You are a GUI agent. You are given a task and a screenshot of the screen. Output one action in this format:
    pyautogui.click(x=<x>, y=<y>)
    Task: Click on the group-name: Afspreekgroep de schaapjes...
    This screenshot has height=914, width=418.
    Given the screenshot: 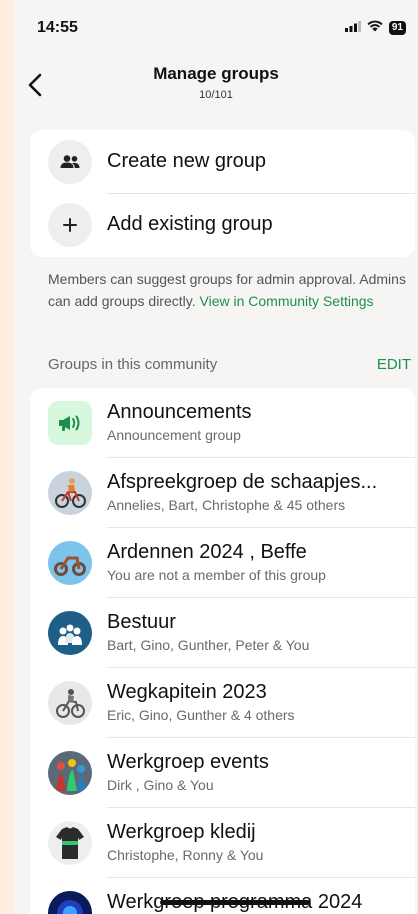 What is the action you would take?
    pyautogui.click(x=242, y=482)
    